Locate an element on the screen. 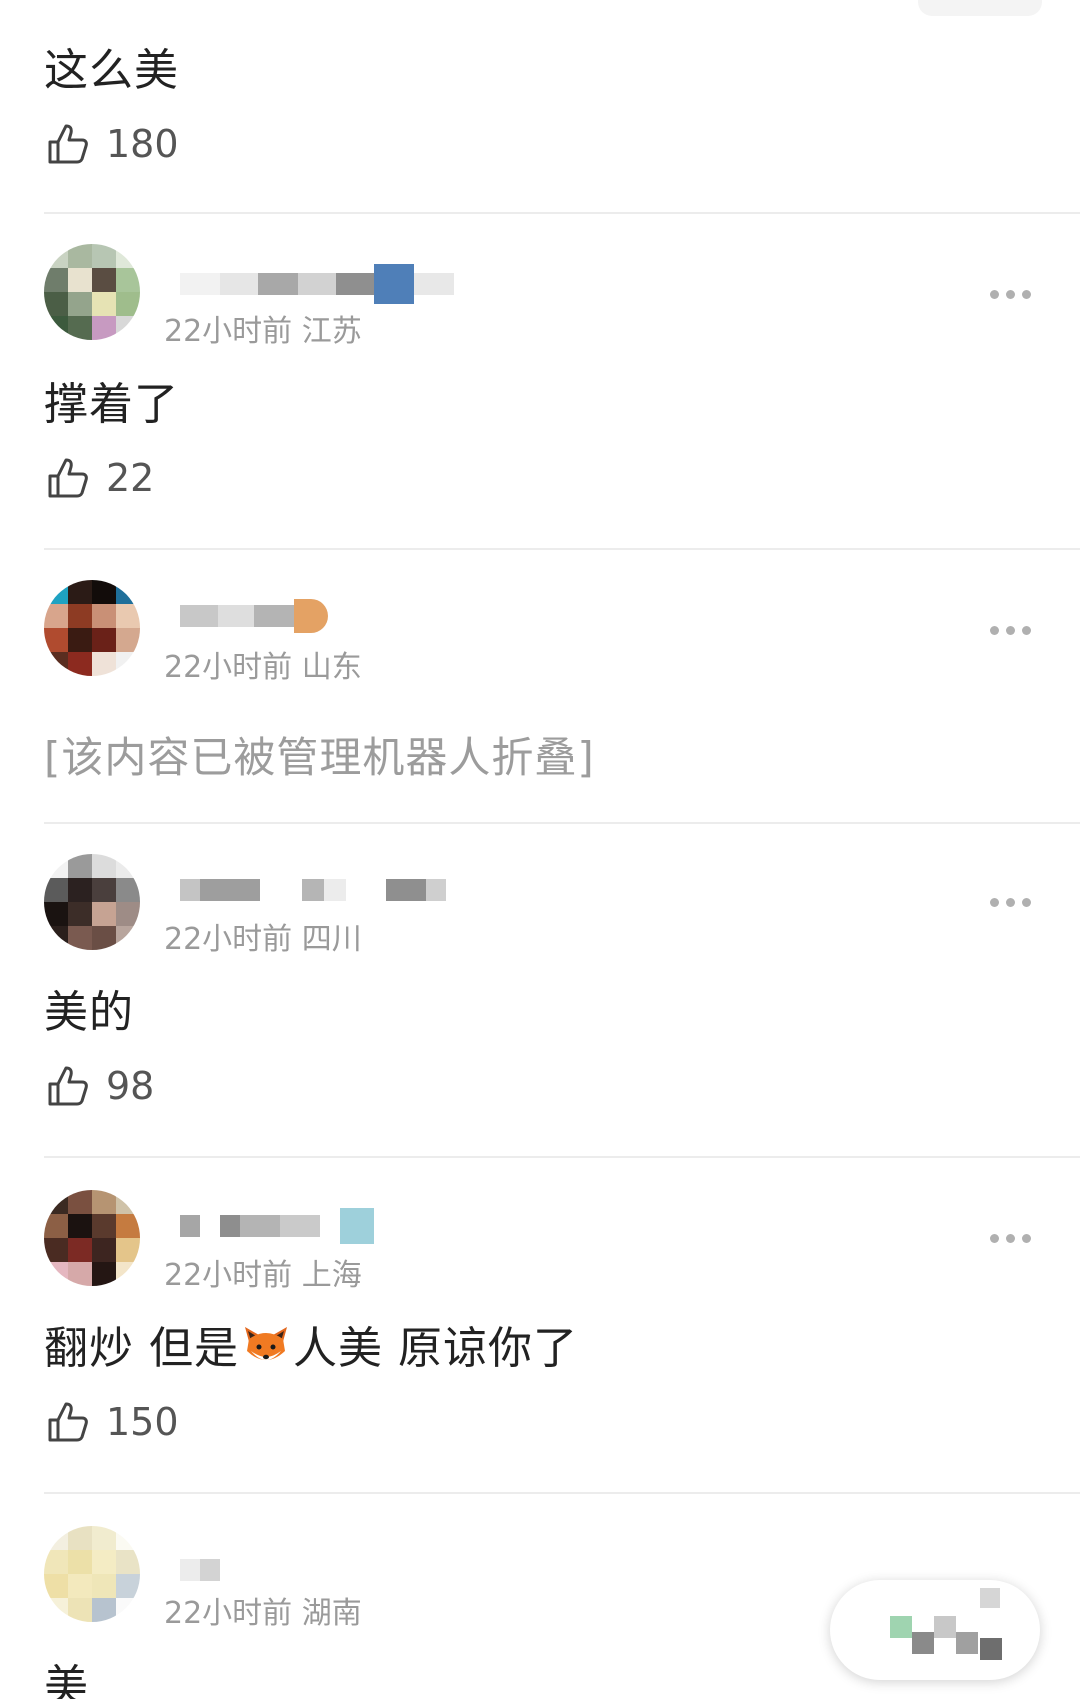 The height and width of the screenshot is (1699, 1080). comment-meta: 22小时前 山东 is located at coordinates (263, 667).